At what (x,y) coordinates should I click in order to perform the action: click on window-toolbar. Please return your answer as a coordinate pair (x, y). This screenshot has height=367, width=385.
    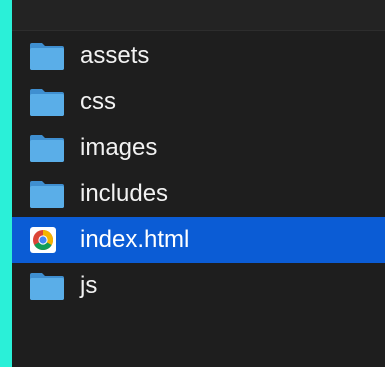
    Looking at the image, I should click on (198, 15).